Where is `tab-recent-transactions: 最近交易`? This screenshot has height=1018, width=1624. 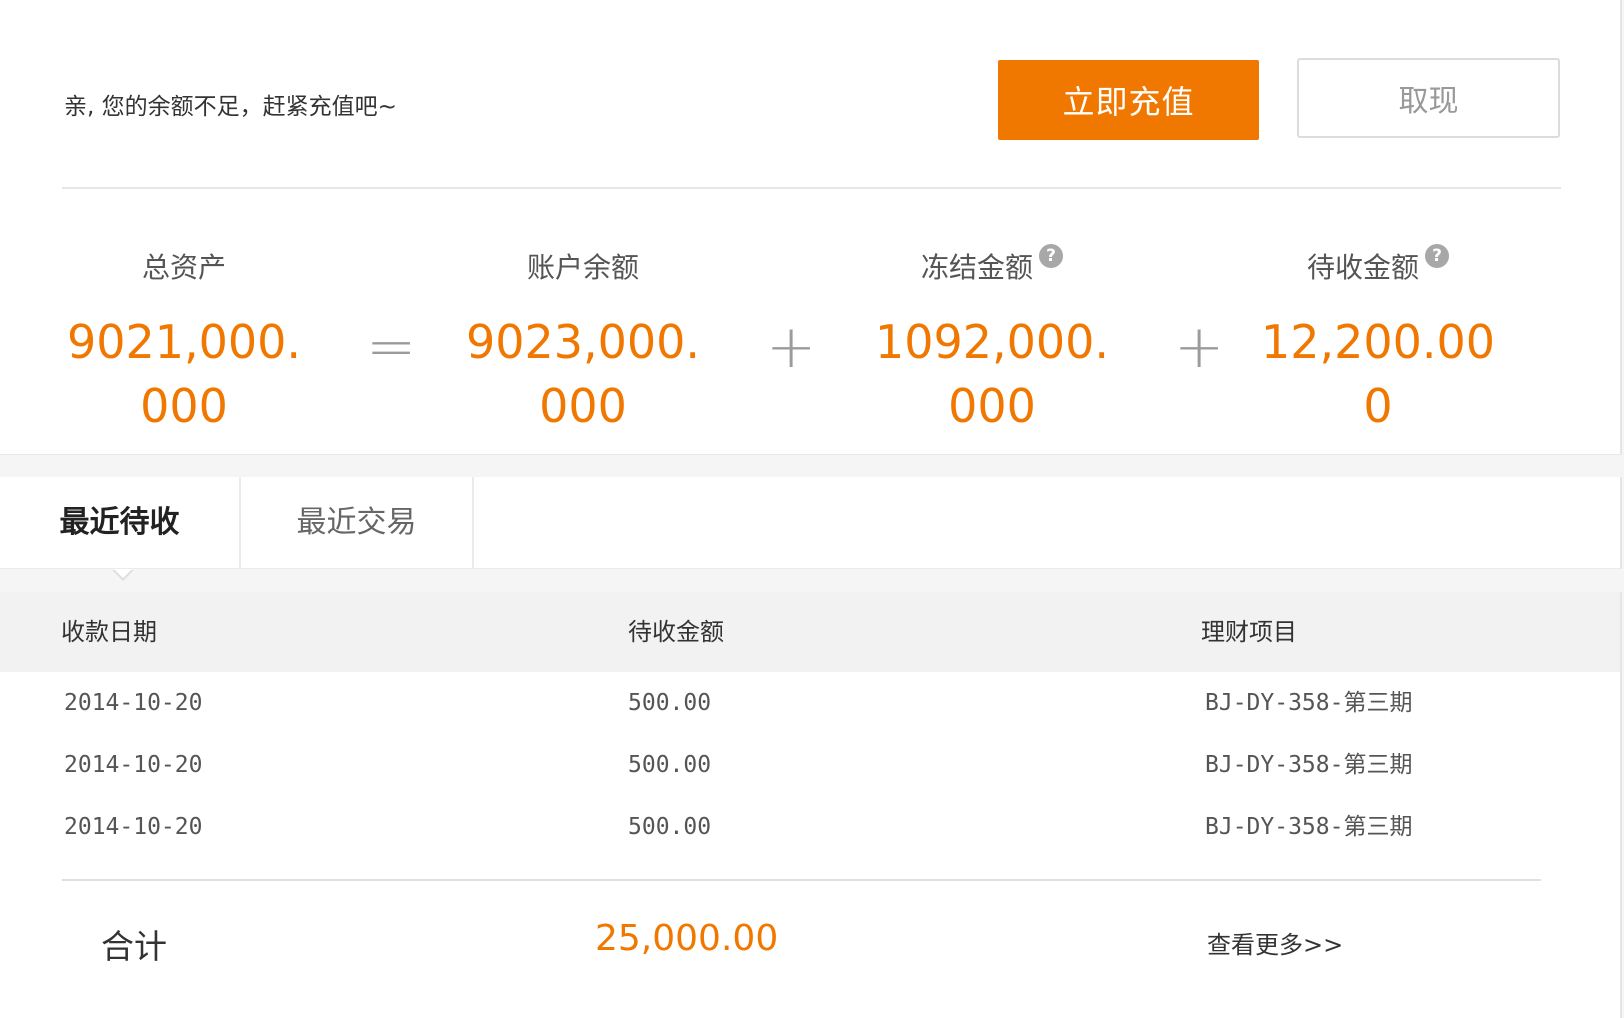 tab-recent-transactions: 最近交易 is located at coordinates (357, 522).